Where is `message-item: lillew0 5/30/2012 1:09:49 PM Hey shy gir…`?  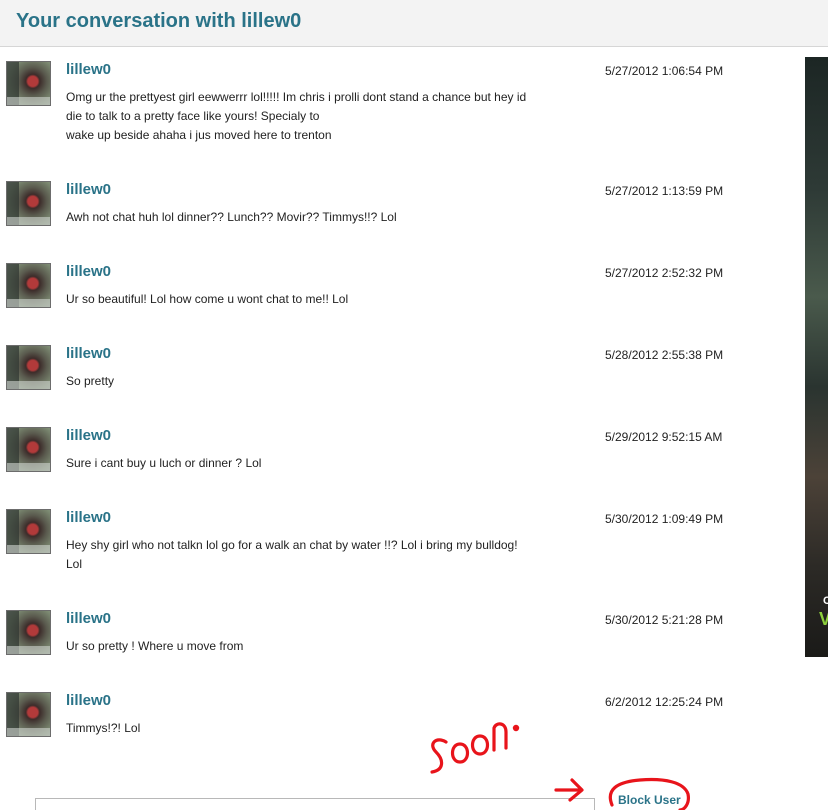 message-item: lillew0 5/30/2012 1:09:49 PM Hey shy gir… is located at coordinates (400, 549).